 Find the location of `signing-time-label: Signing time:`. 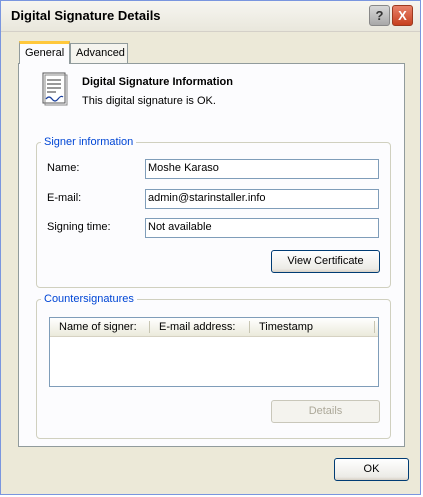

signing-time-label: Signing time: is located at coordinates (79, 227).